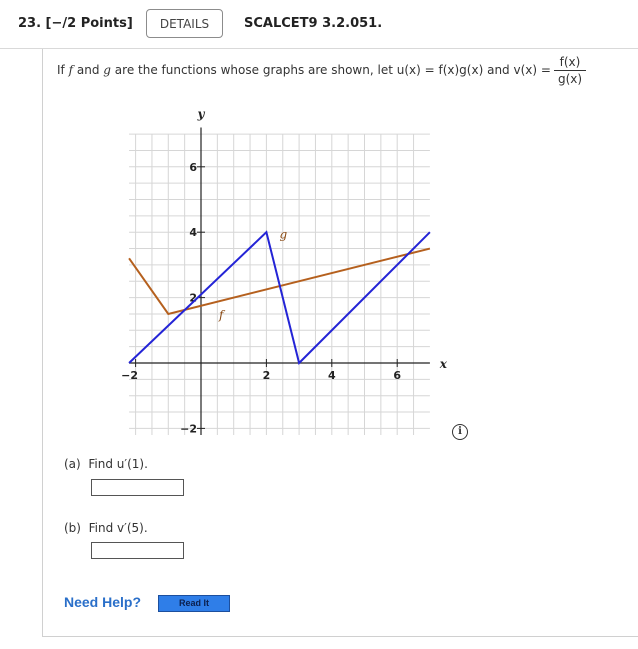 This screenshot has width=638, height=649. I want to click on y-tick-label: −2, so click(188, 428).